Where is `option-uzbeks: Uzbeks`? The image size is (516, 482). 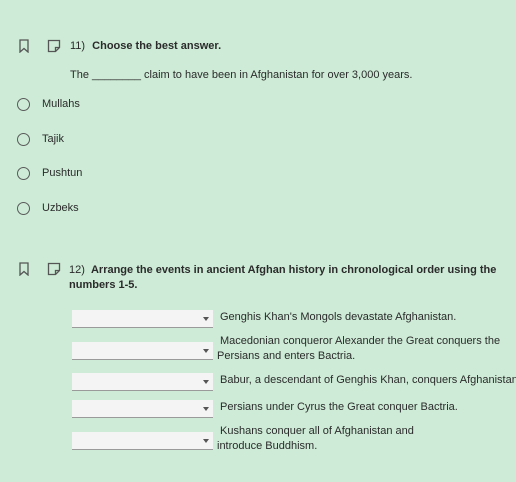 option-uzbeks: Uzbeks is located at coordinates (48, 208).